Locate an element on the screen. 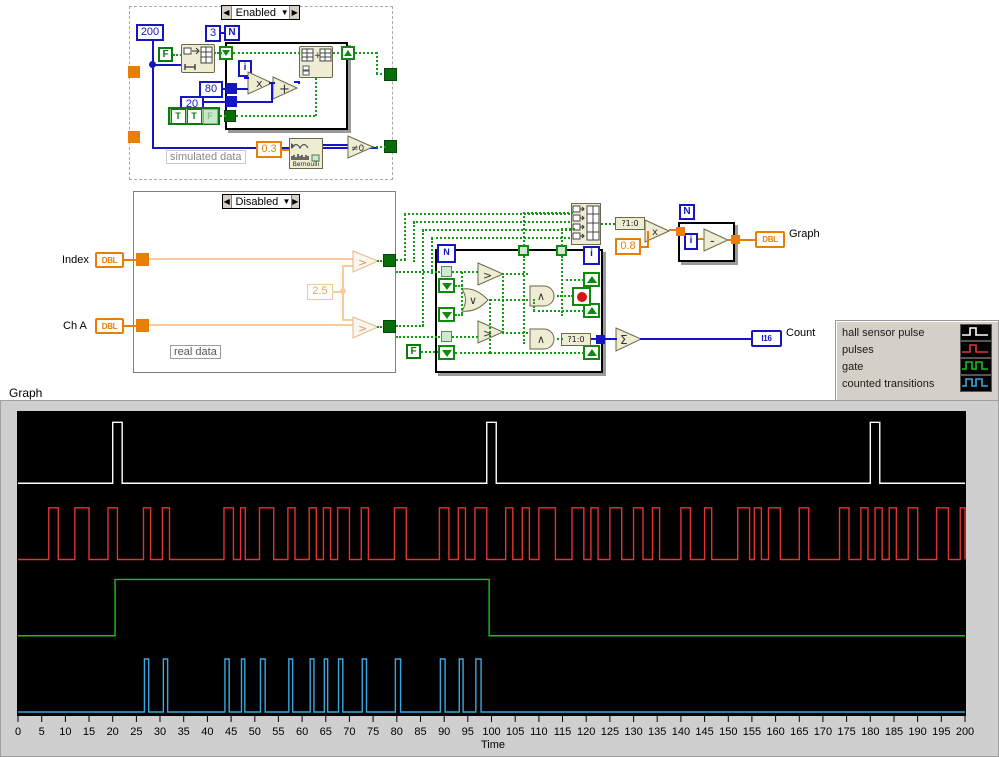 This screenshot has width=999, height=757. case-next-icon-2: ▶ is located at coordinates (294, 201).